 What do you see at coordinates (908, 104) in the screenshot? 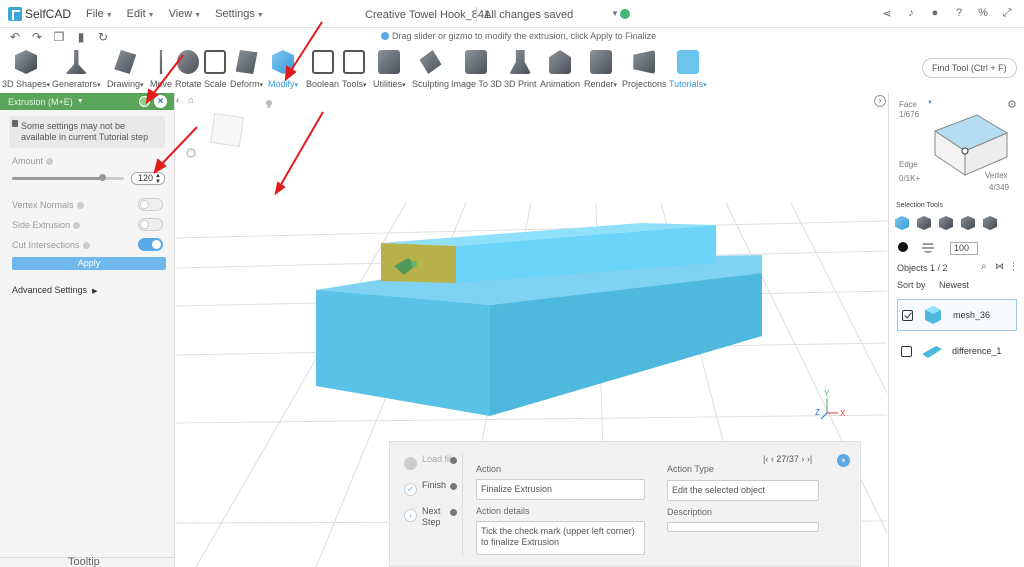
I see `face-label: Face` at bounding box center [908, 104].